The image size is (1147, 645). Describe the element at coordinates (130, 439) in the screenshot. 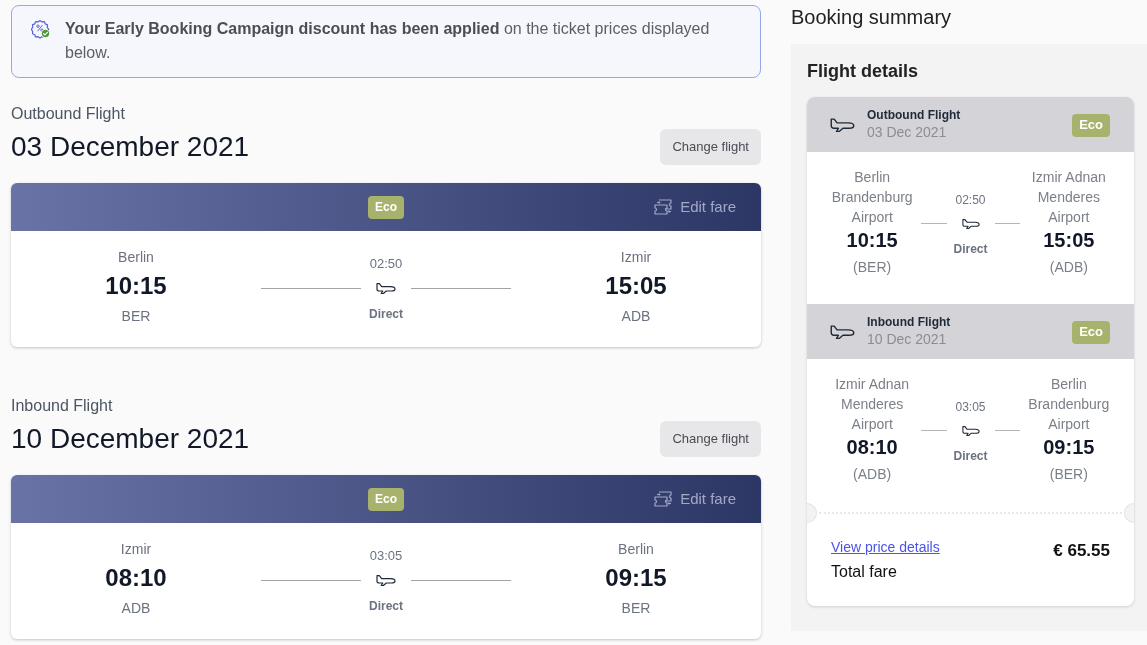

I see `flight-date: 10 December 2021` at that location.